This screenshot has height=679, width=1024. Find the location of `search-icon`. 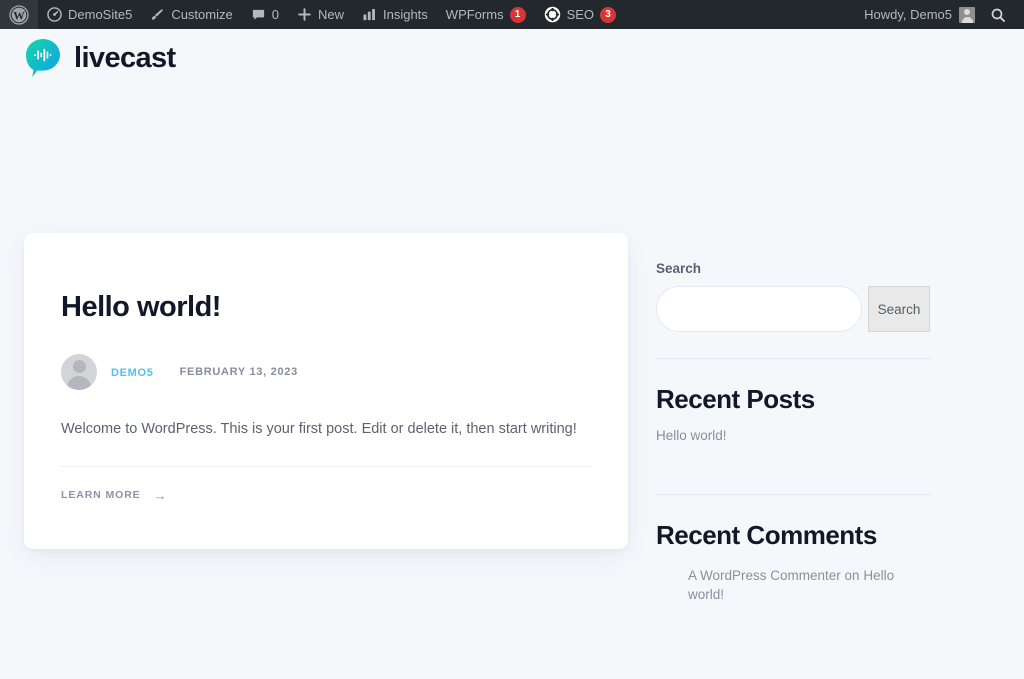

search-icon is located at coordinates (998, 15).